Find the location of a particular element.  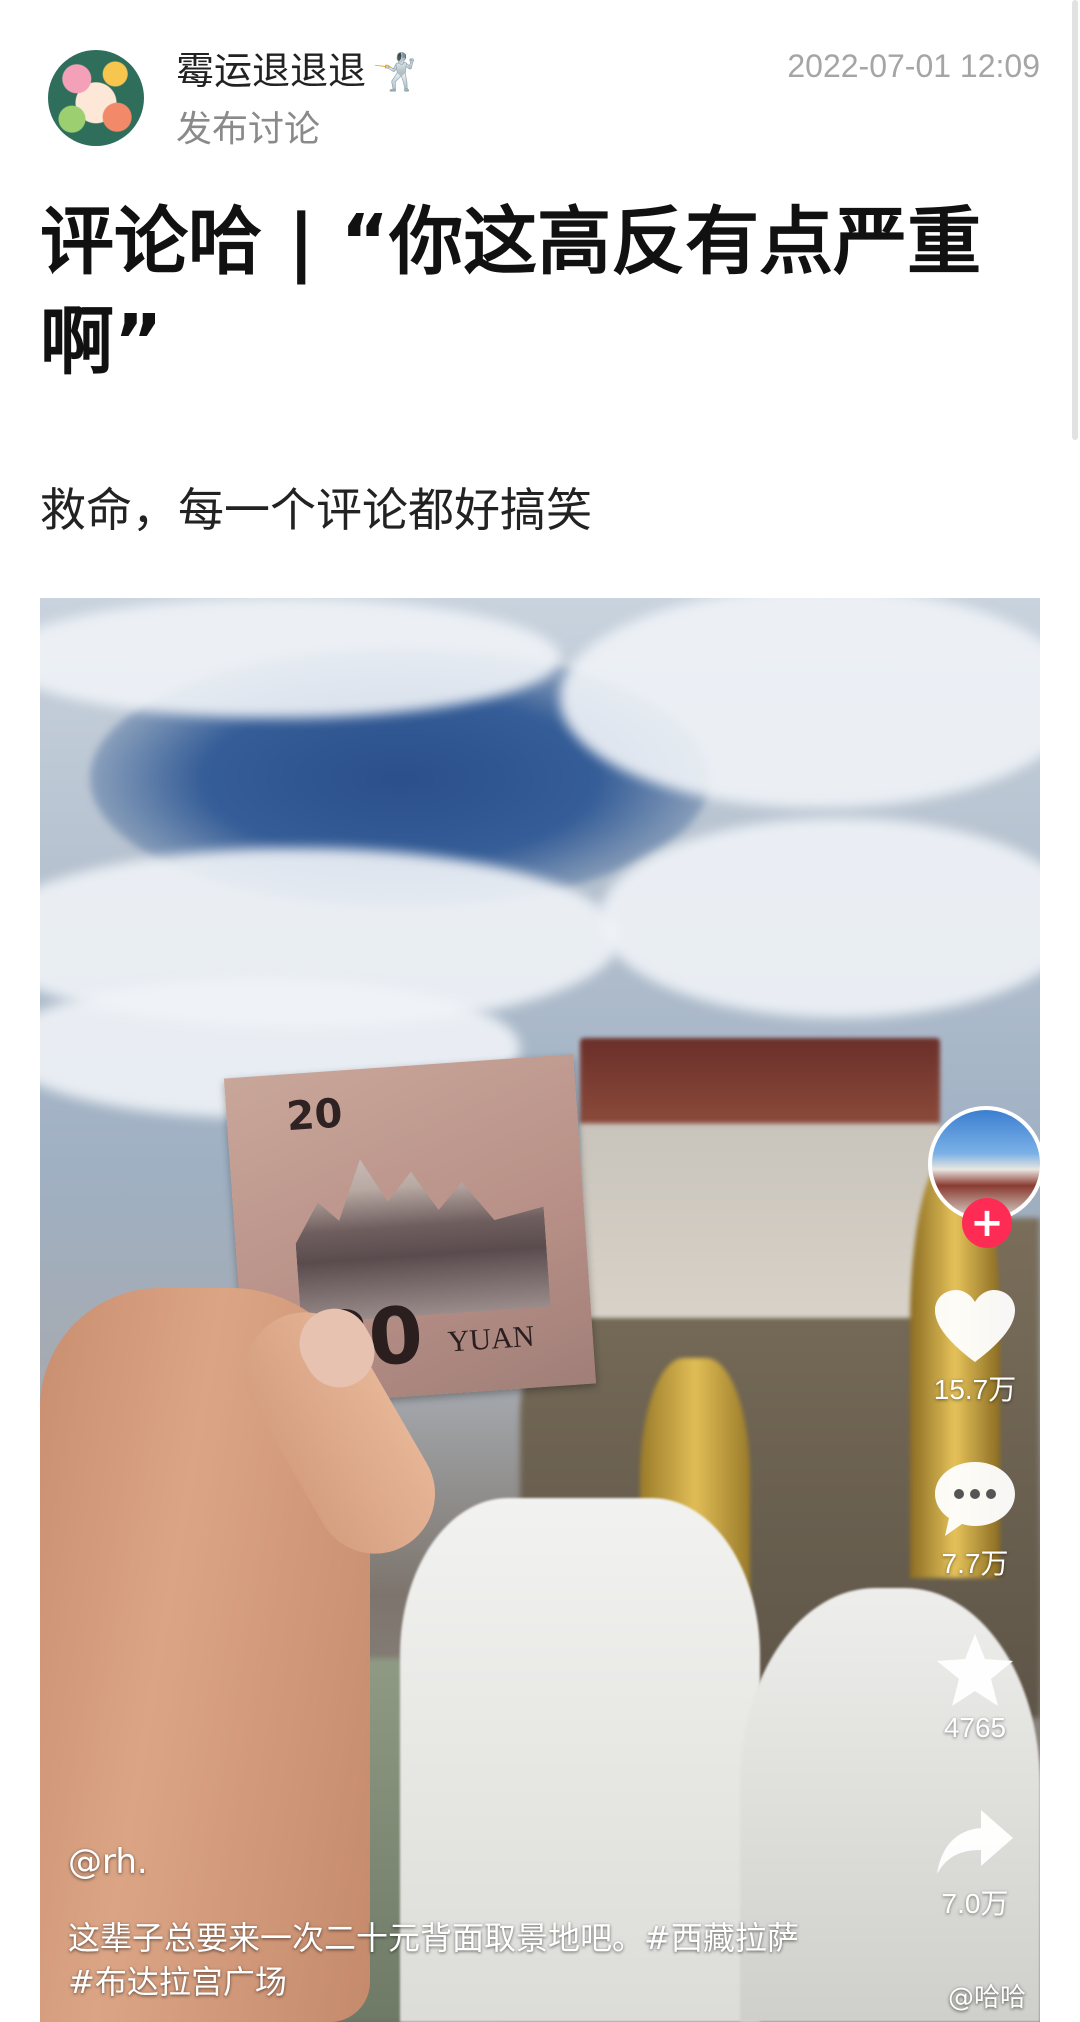

banknote-denomination: 20 is located at coordinates (314, 1115).